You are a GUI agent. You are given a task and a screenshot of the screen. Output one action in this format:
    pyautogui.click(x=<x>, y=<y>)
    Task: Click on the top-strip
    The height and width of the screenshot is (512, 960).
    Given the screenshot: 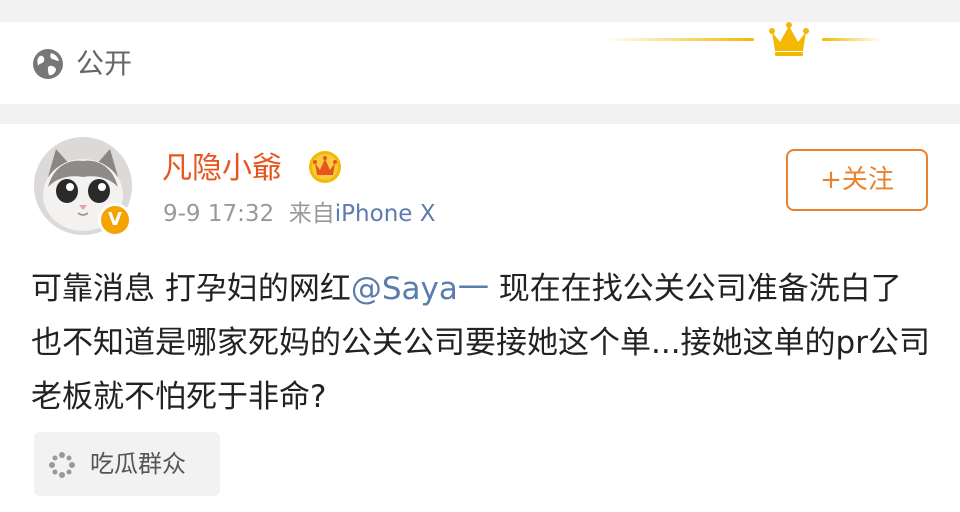 What is the action you would take?
    pyautogui.click(x=480, y=11)
    